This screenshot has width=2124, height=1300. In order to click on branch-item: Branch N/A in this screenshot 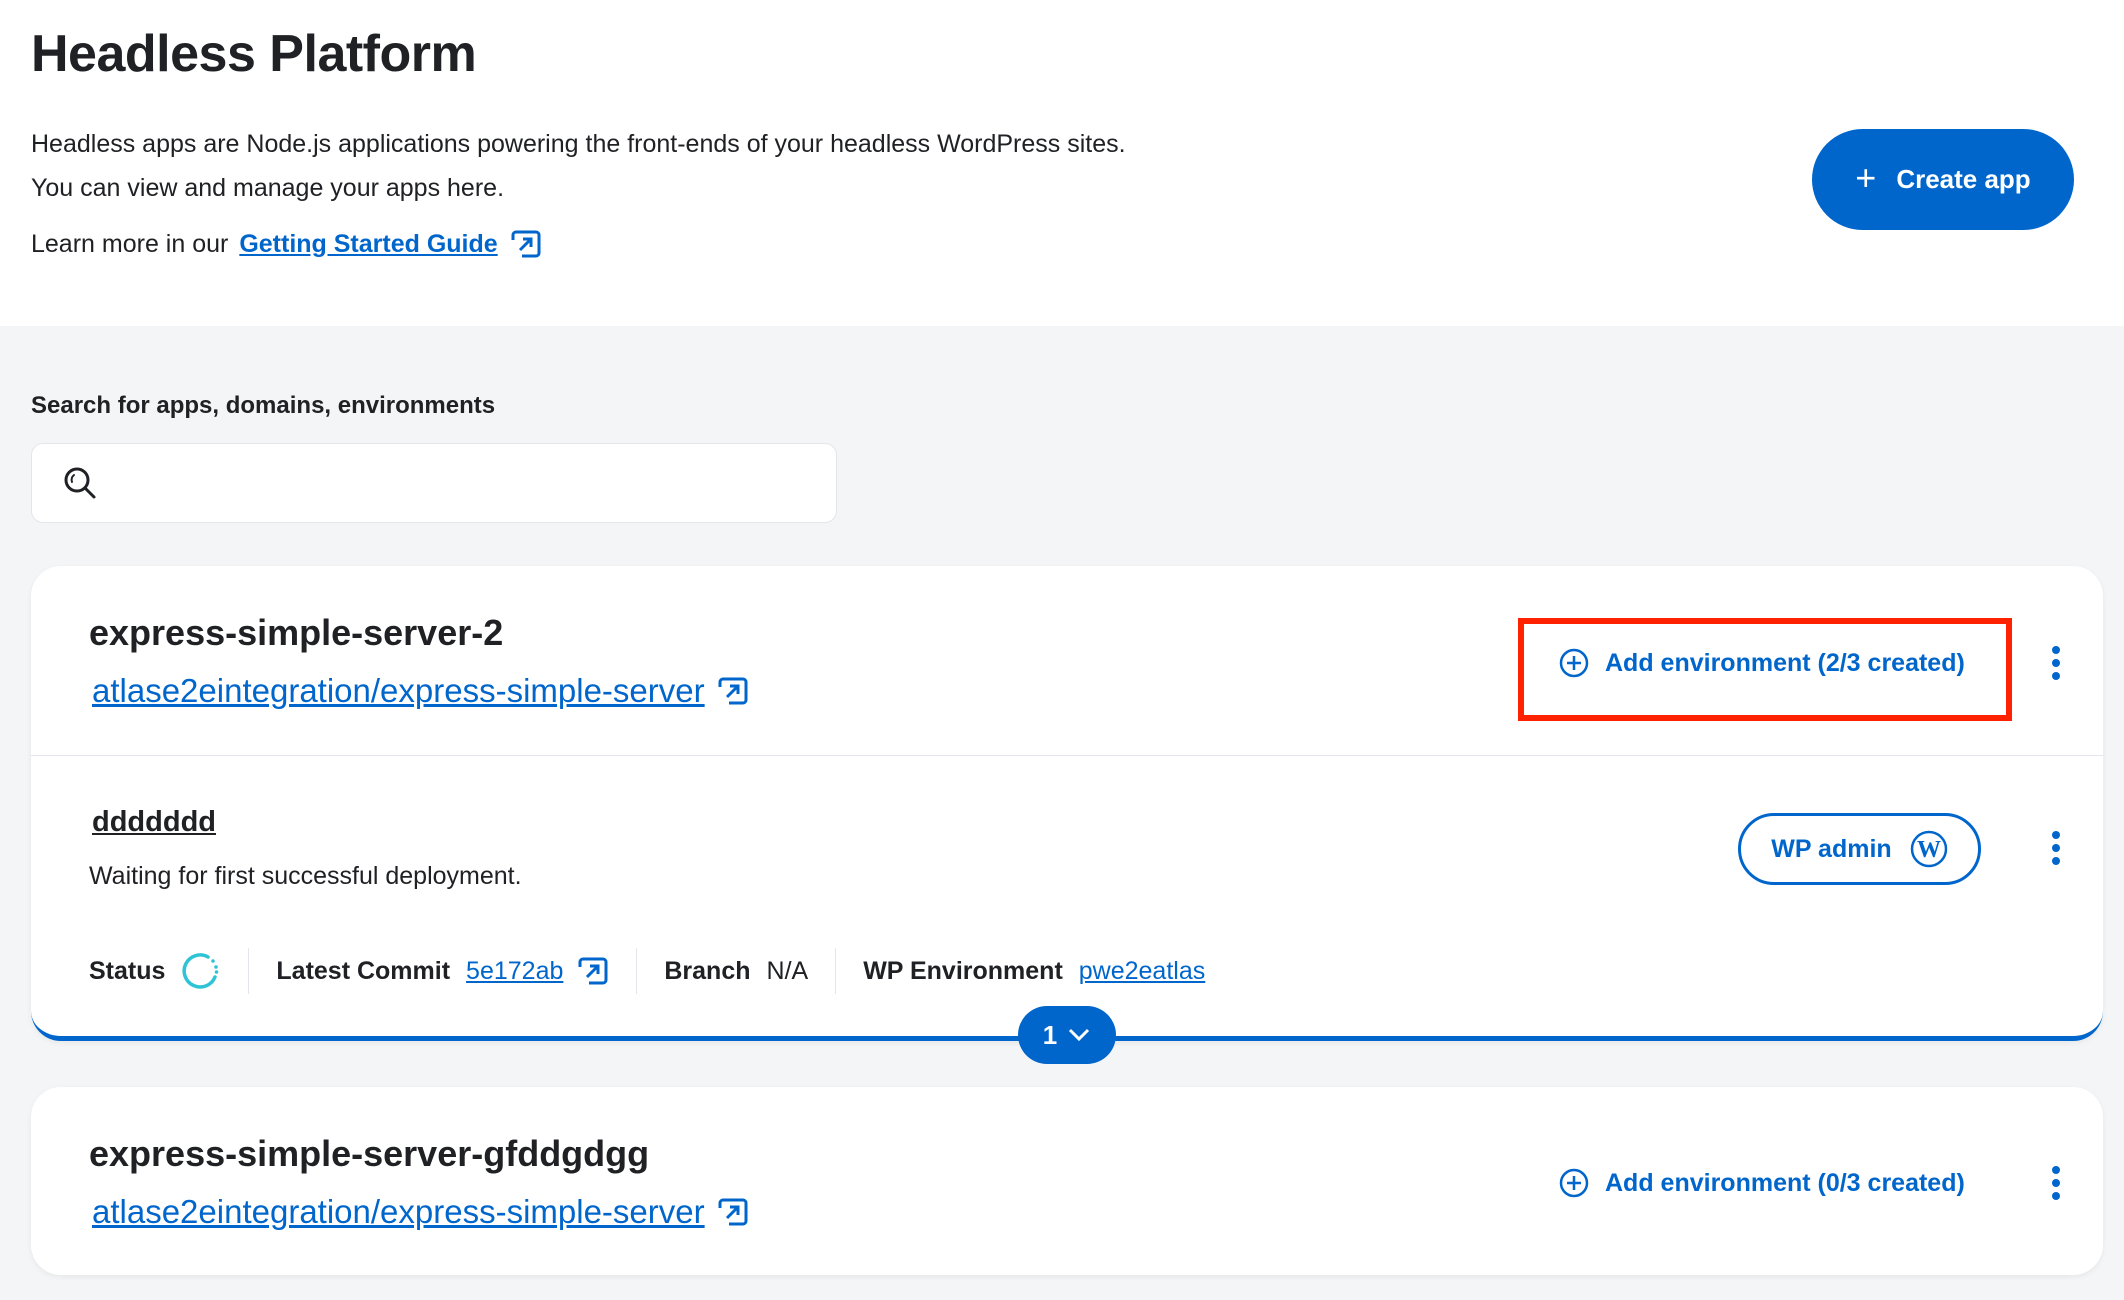, I will do `click(735, 971)`.